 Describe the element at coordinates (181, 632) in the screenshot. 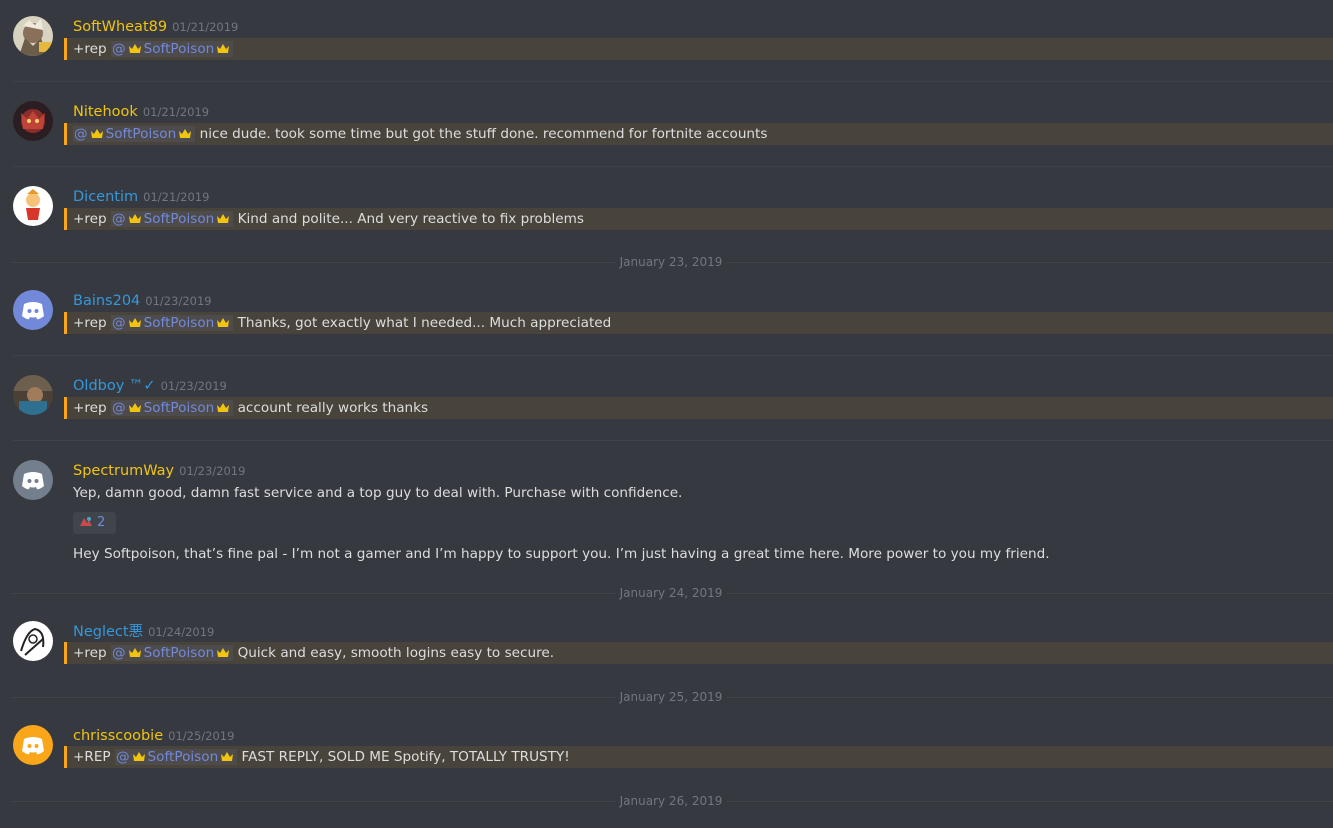

I see `timestamp: 01/24/2019` at that location.